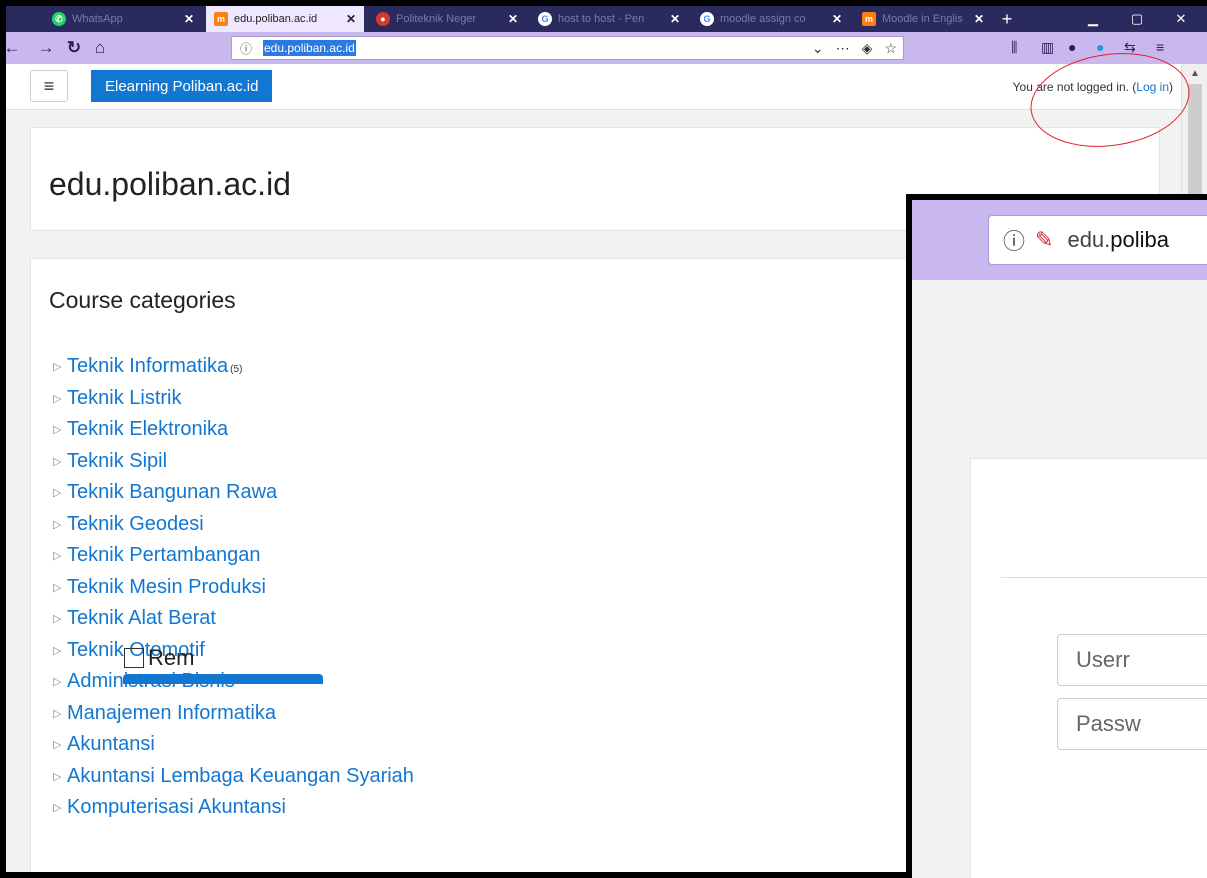 This screenshot has height=878, width=1207. I want to click on category-link: Teknik Listrik, so click(124, 398).